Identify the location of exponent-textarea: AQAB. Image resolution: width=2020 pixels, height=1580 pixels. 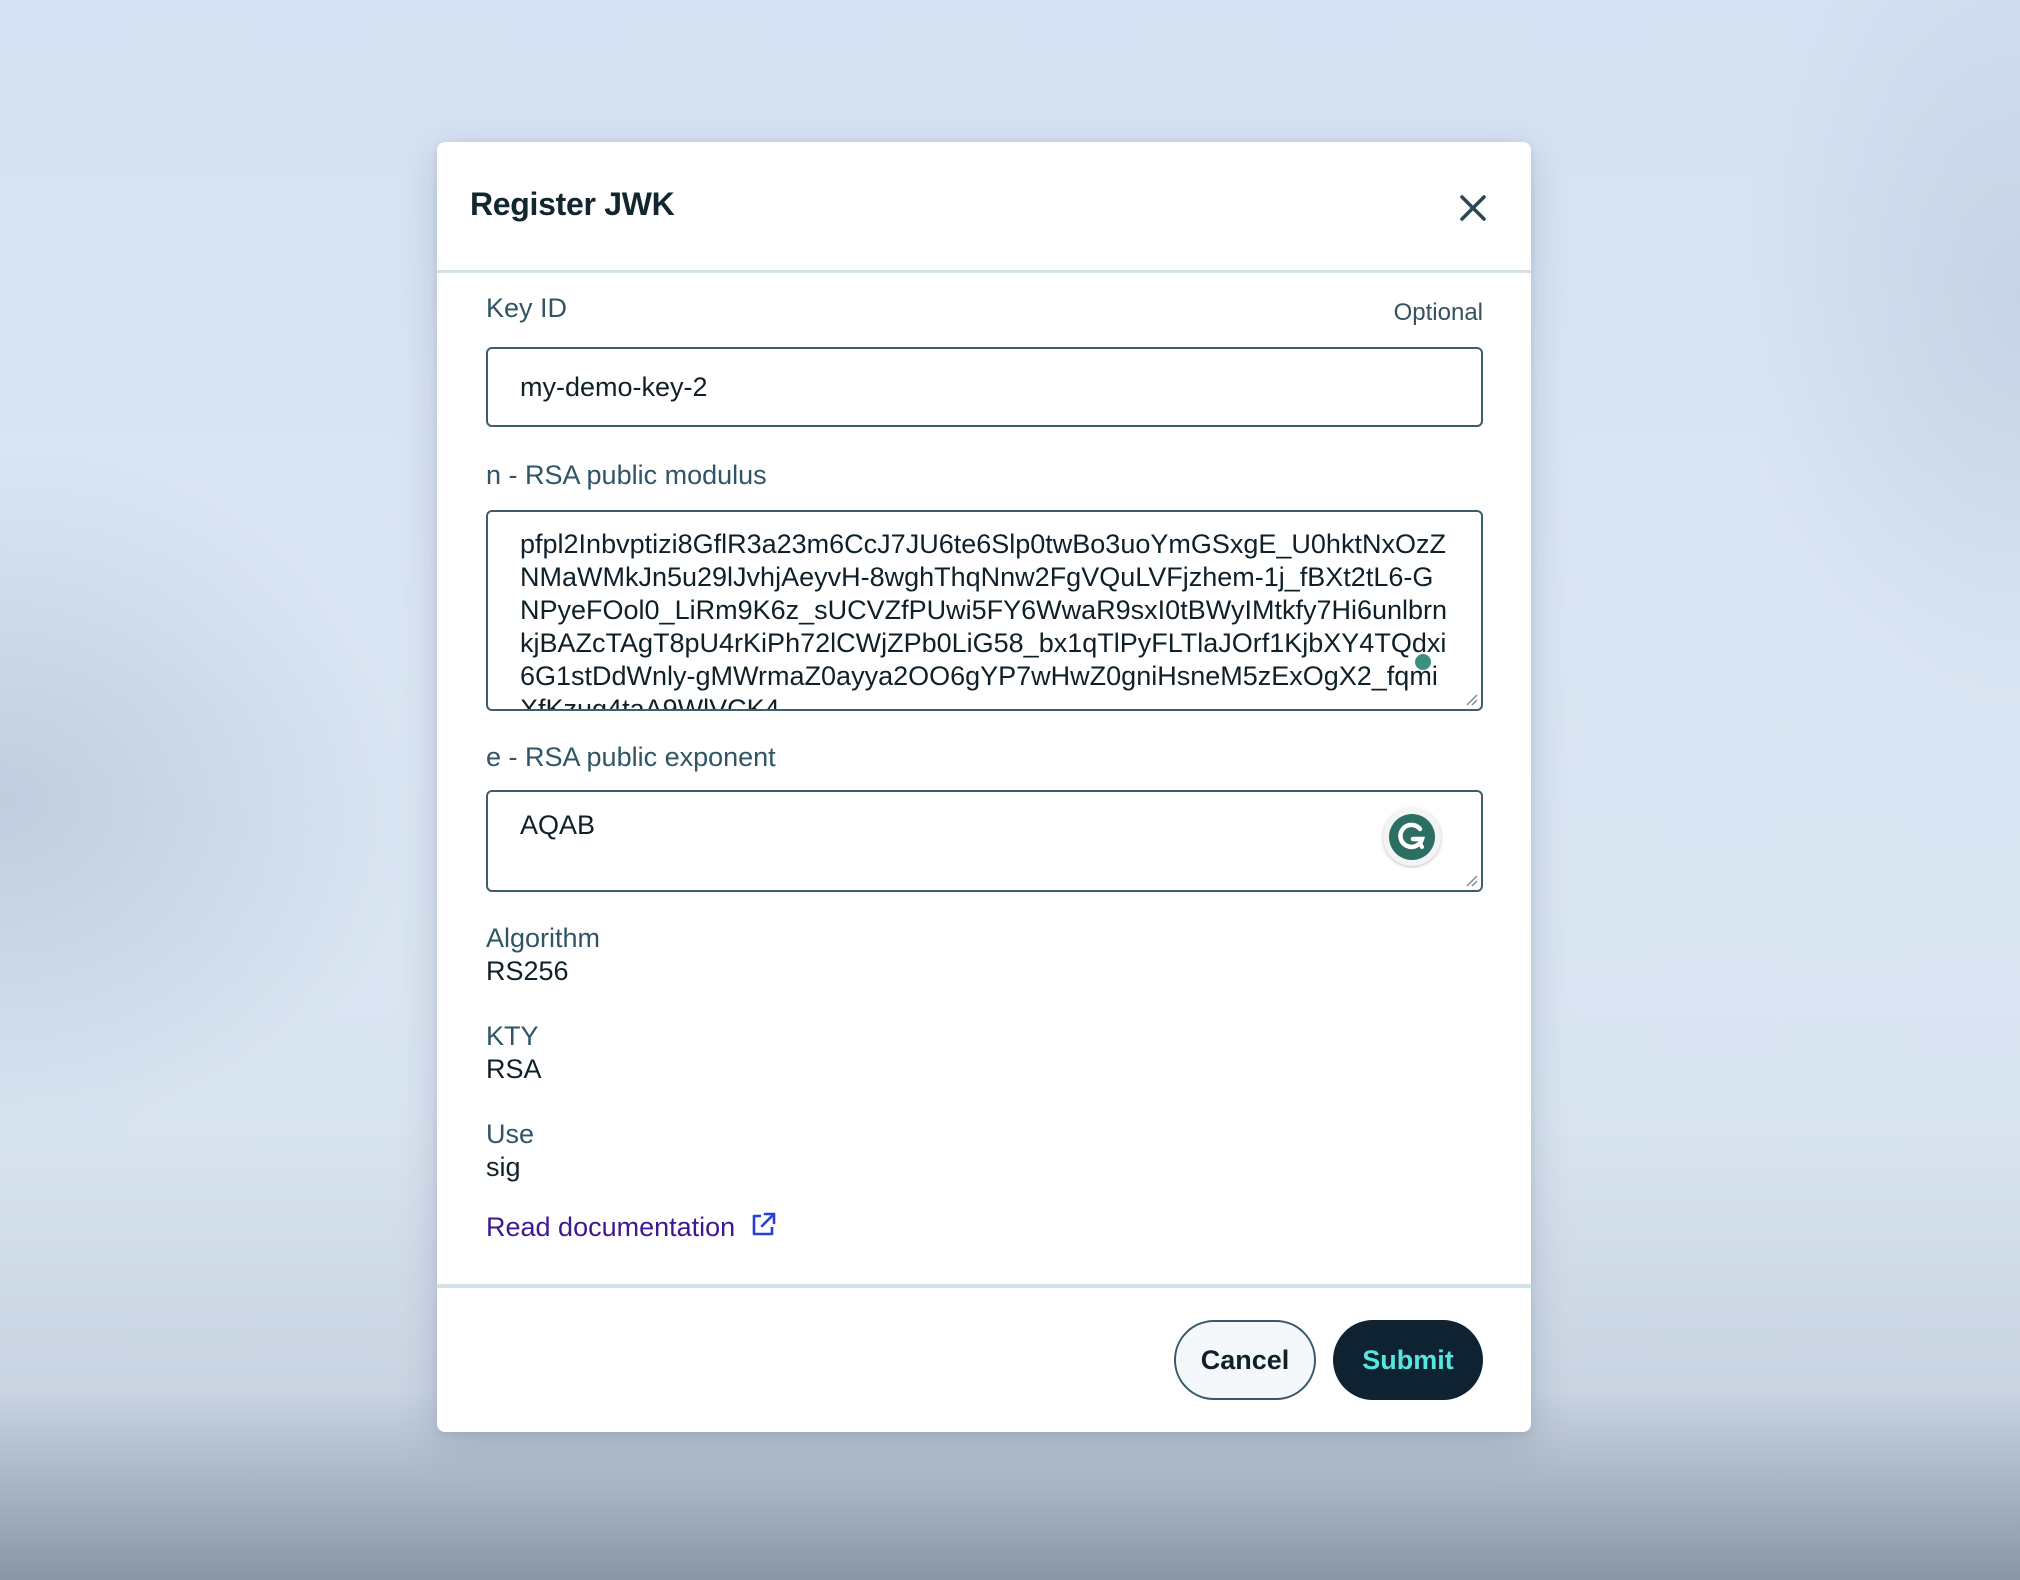
(984, 841).